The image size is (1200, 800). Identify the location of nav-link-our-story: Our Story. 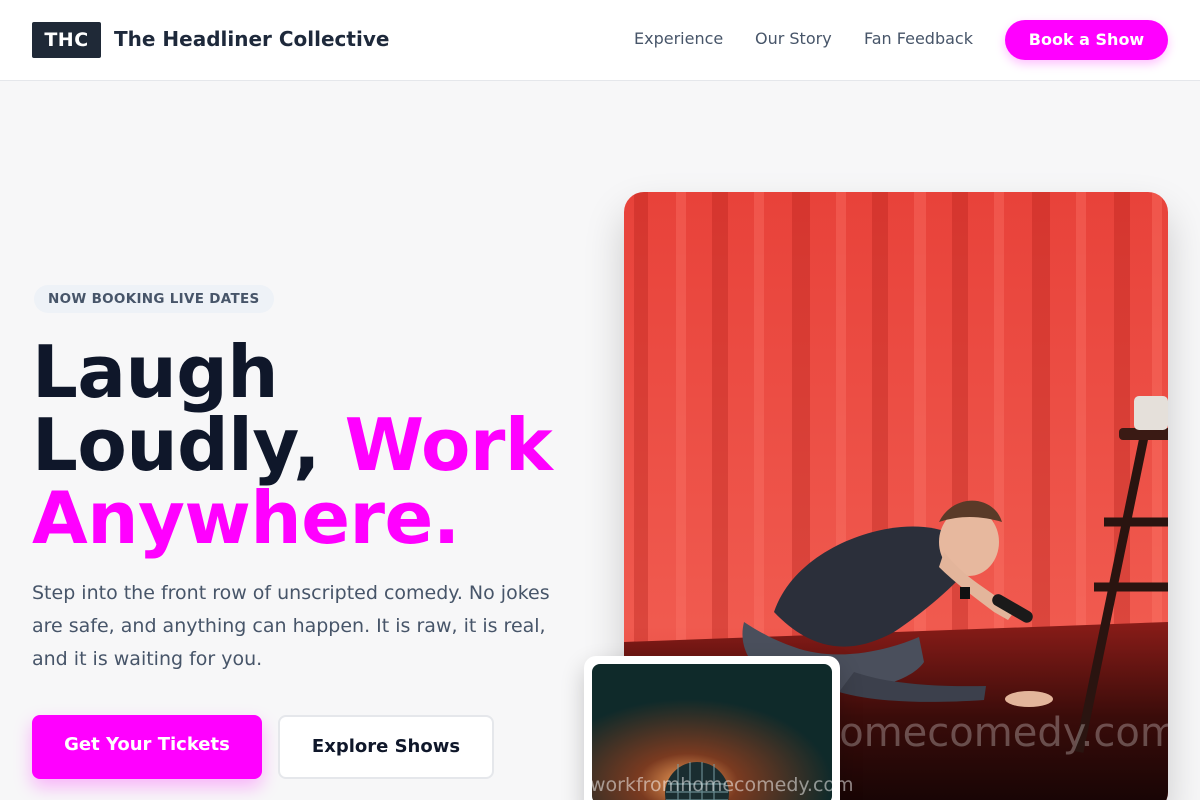
(793, 38).